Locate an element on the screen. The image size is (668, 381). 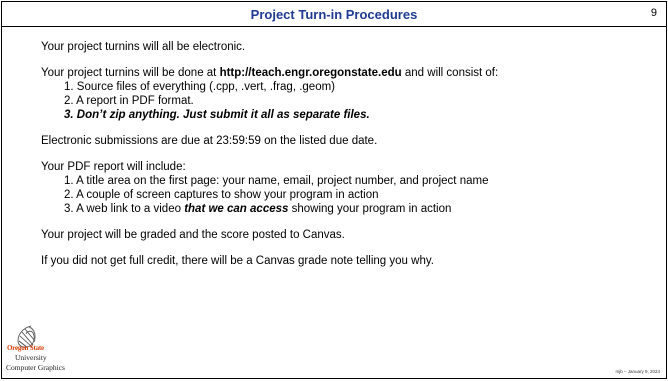
logo-department: Computer Graphics is located at coordinates (35, 367).